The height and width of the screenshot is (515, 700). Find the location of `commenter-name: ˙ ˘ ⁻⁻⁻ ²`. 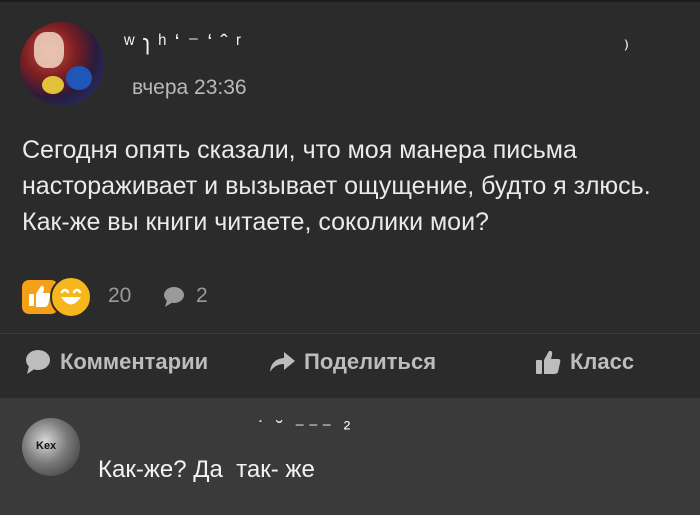

commenter-name: ˙ ˘ ⁻⁻⁻ ² is located at coordinates (305, 428).